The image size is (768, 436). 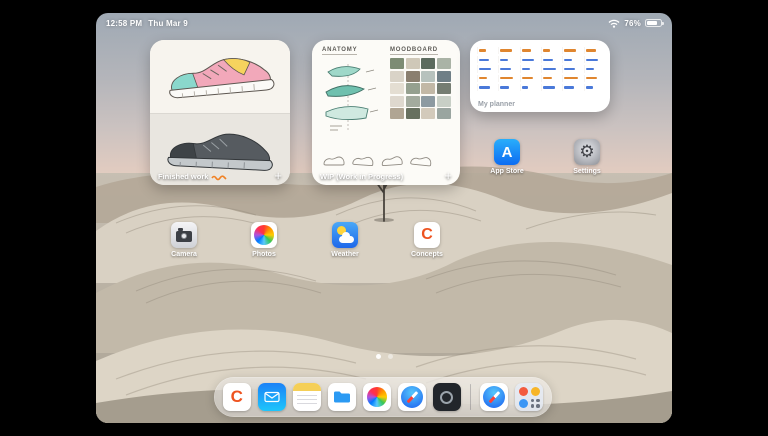 I want to click on settings-gear-icon: ⚙, so click(x=587, y=152).